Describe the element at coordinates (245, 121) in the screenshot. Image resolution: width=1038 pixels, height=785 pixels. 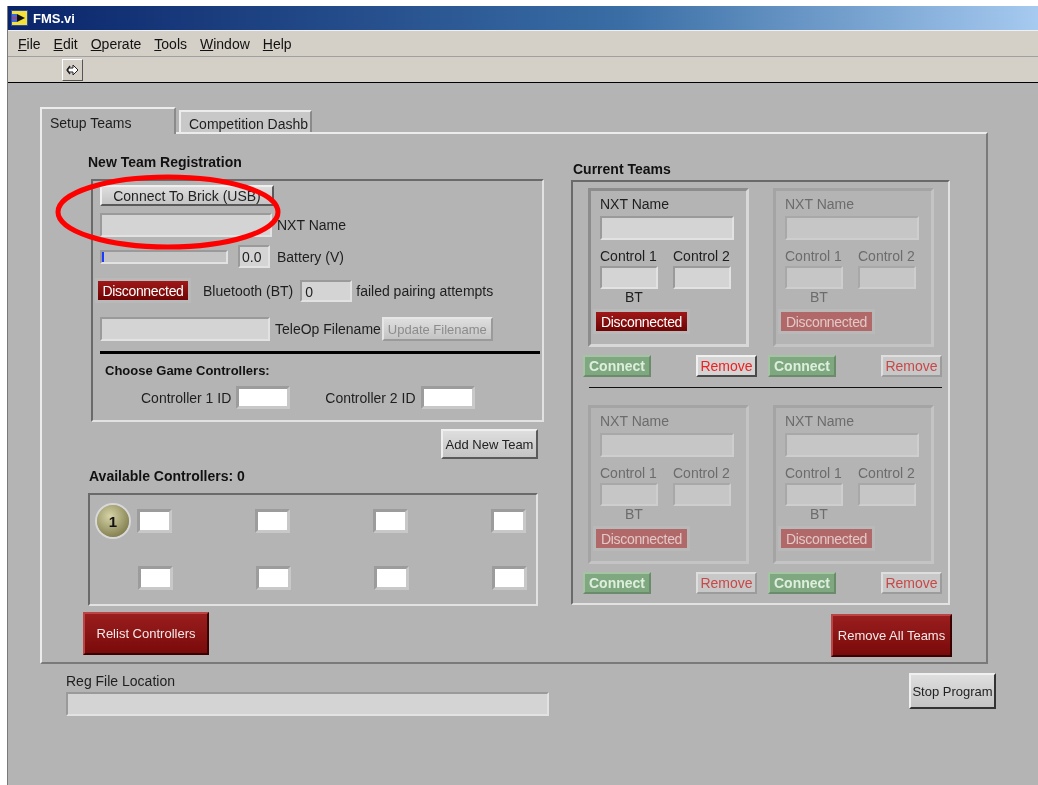
I see `tab: Competition Dashb` at that location.